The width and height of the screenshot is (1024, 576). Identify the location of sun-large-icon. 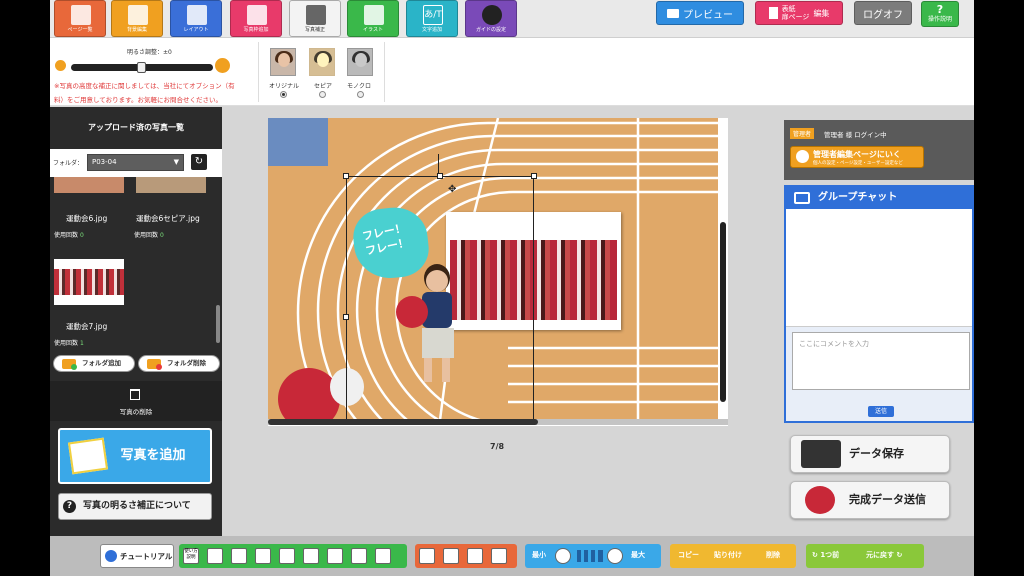
(222, 65).